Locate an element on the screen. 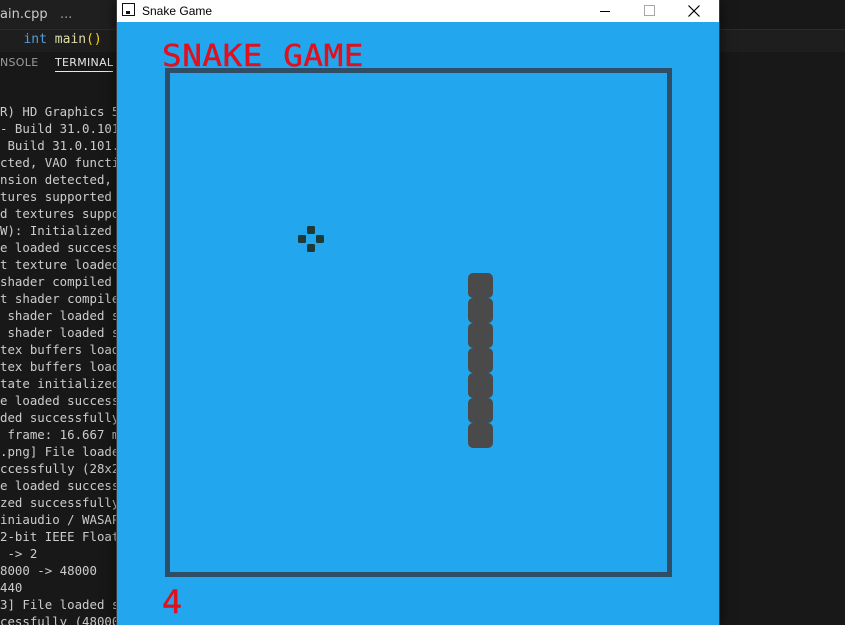 The height and width of the screenshot is (625, 845). terminal-line: zed successfully is located at coordinates (60, 502).